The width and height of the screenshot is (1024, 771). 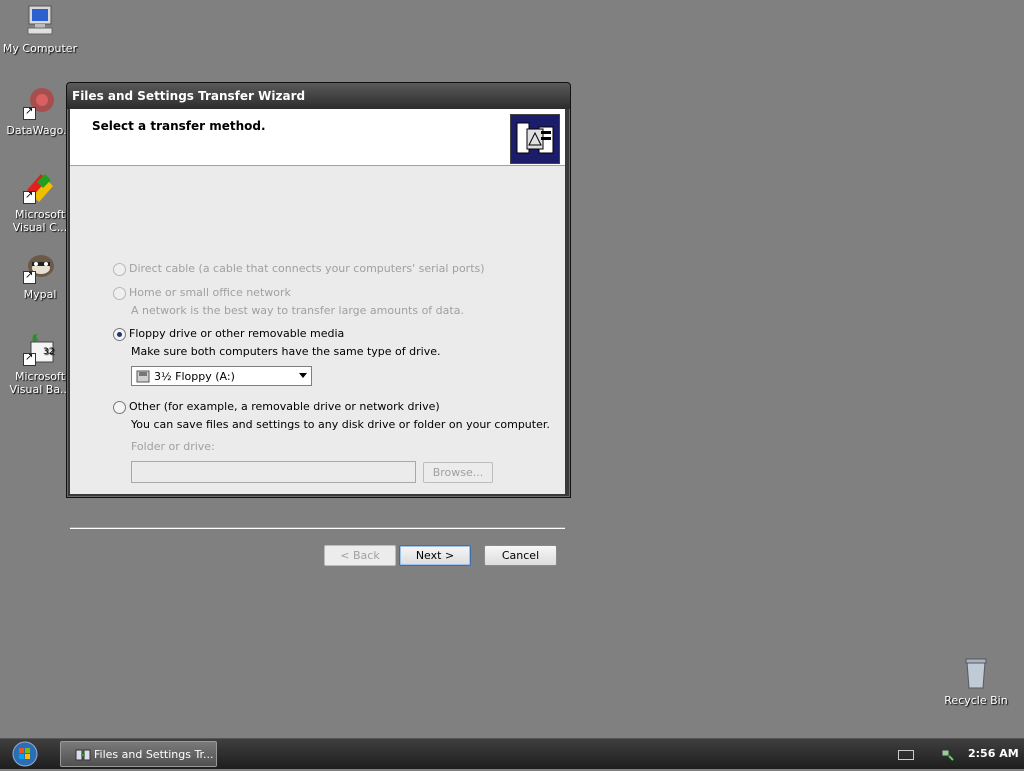 What do you see at coordinates (317, 528) in the screenshot?
I see `footer-separator` at bounding box center [317, 528].